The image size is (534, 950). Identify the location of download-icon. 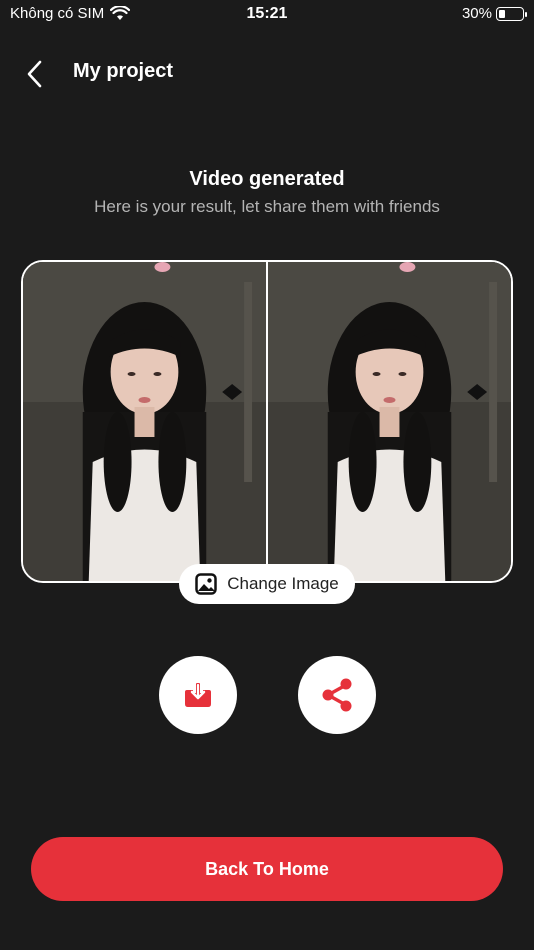
(198, 695).